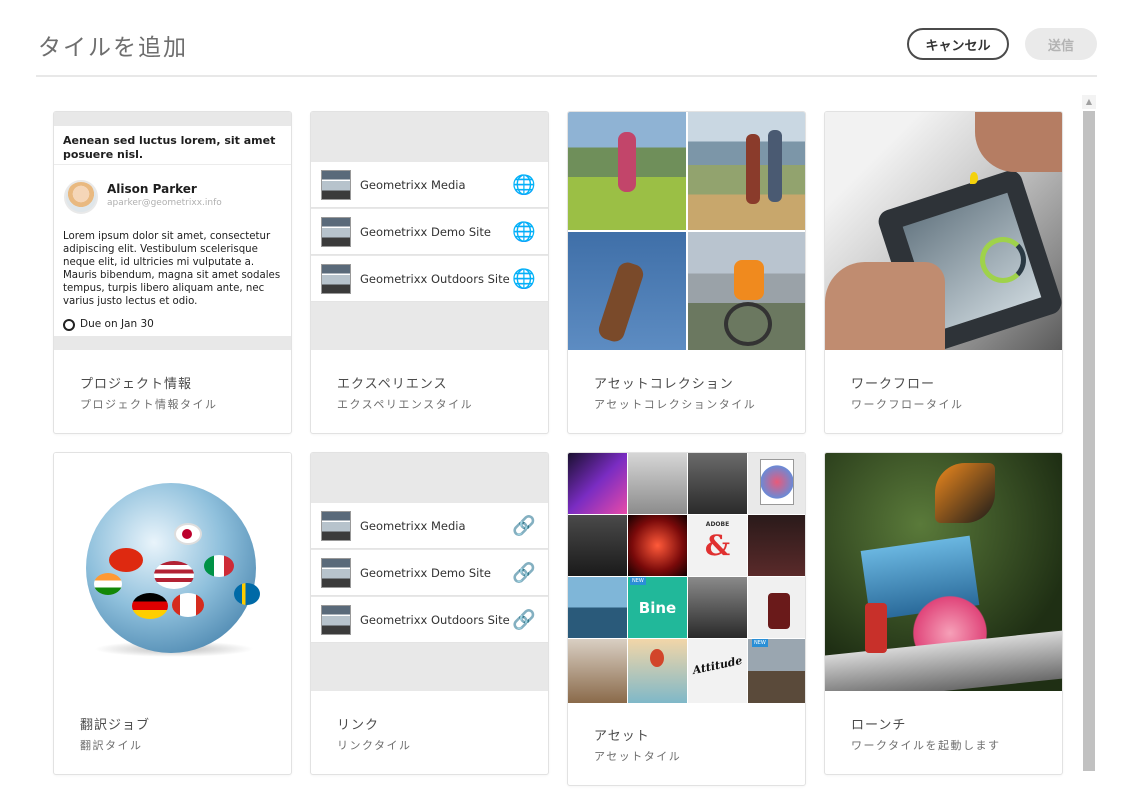  Describe the element at coordinates (675, 404) in the screenshot. I see `tile-subtitle: アセットコレクションタイル` at that location.